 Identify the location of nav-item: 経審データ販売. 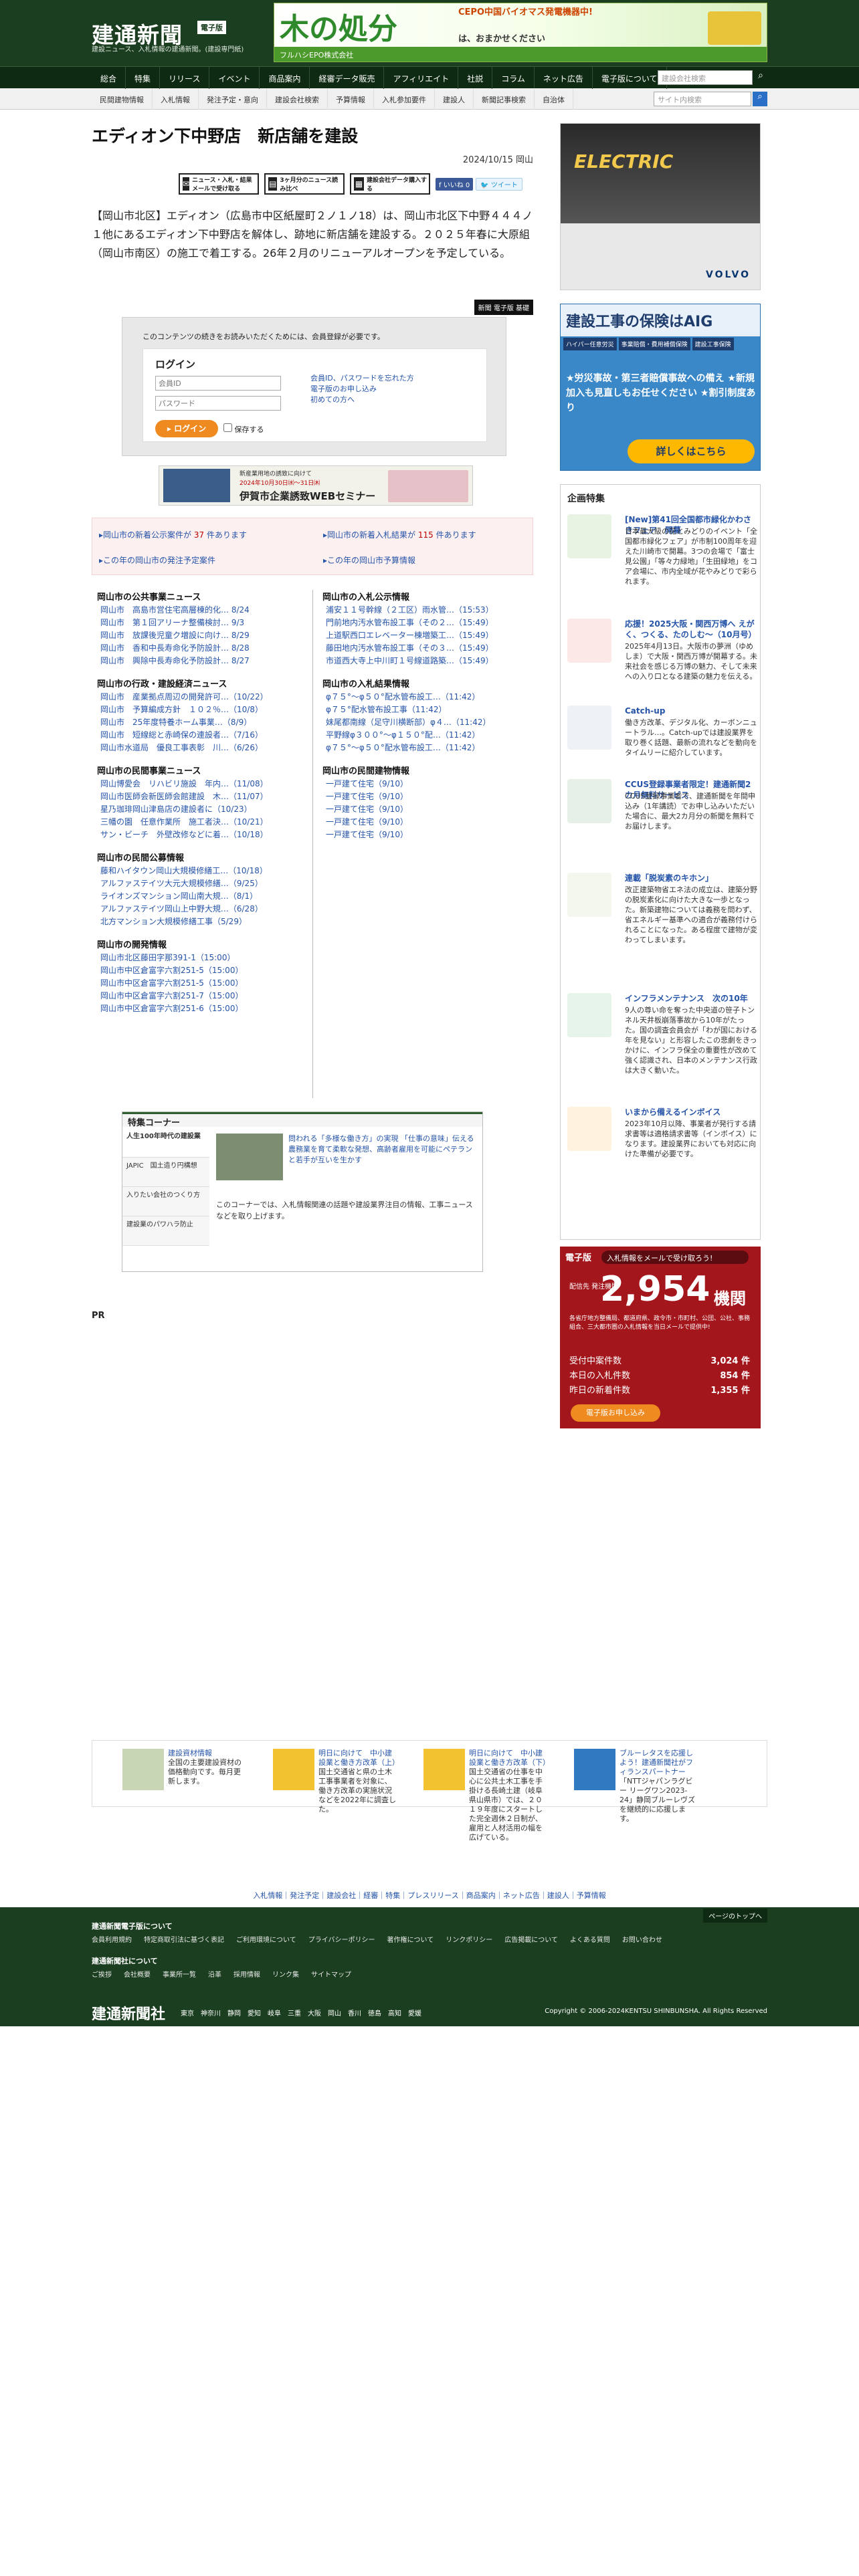
(347, 78).